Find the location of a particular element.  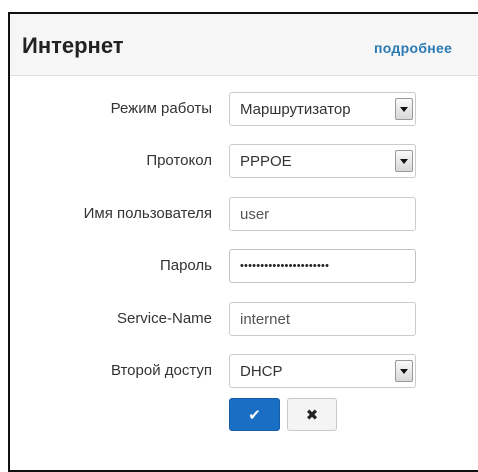

mode-select: Маршрутизатор is located at coordinates (322, 109).